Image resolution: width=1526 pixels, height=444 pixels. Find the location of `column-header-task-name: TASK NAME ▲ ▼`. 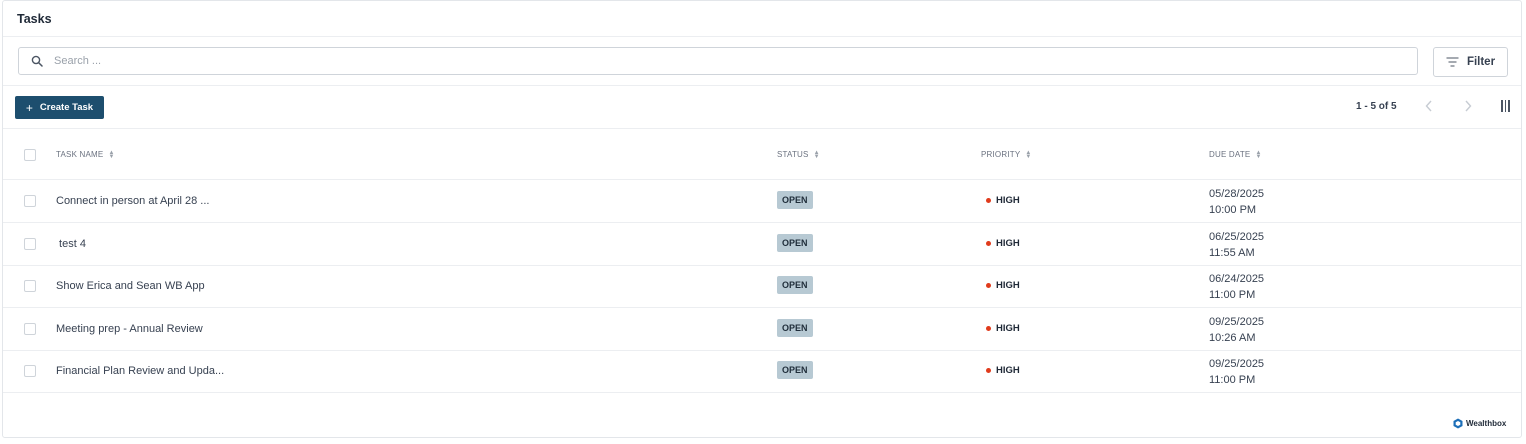

column-header-task-name: TASK NAME ▲ ▼ is located at coordinates (85, 154).